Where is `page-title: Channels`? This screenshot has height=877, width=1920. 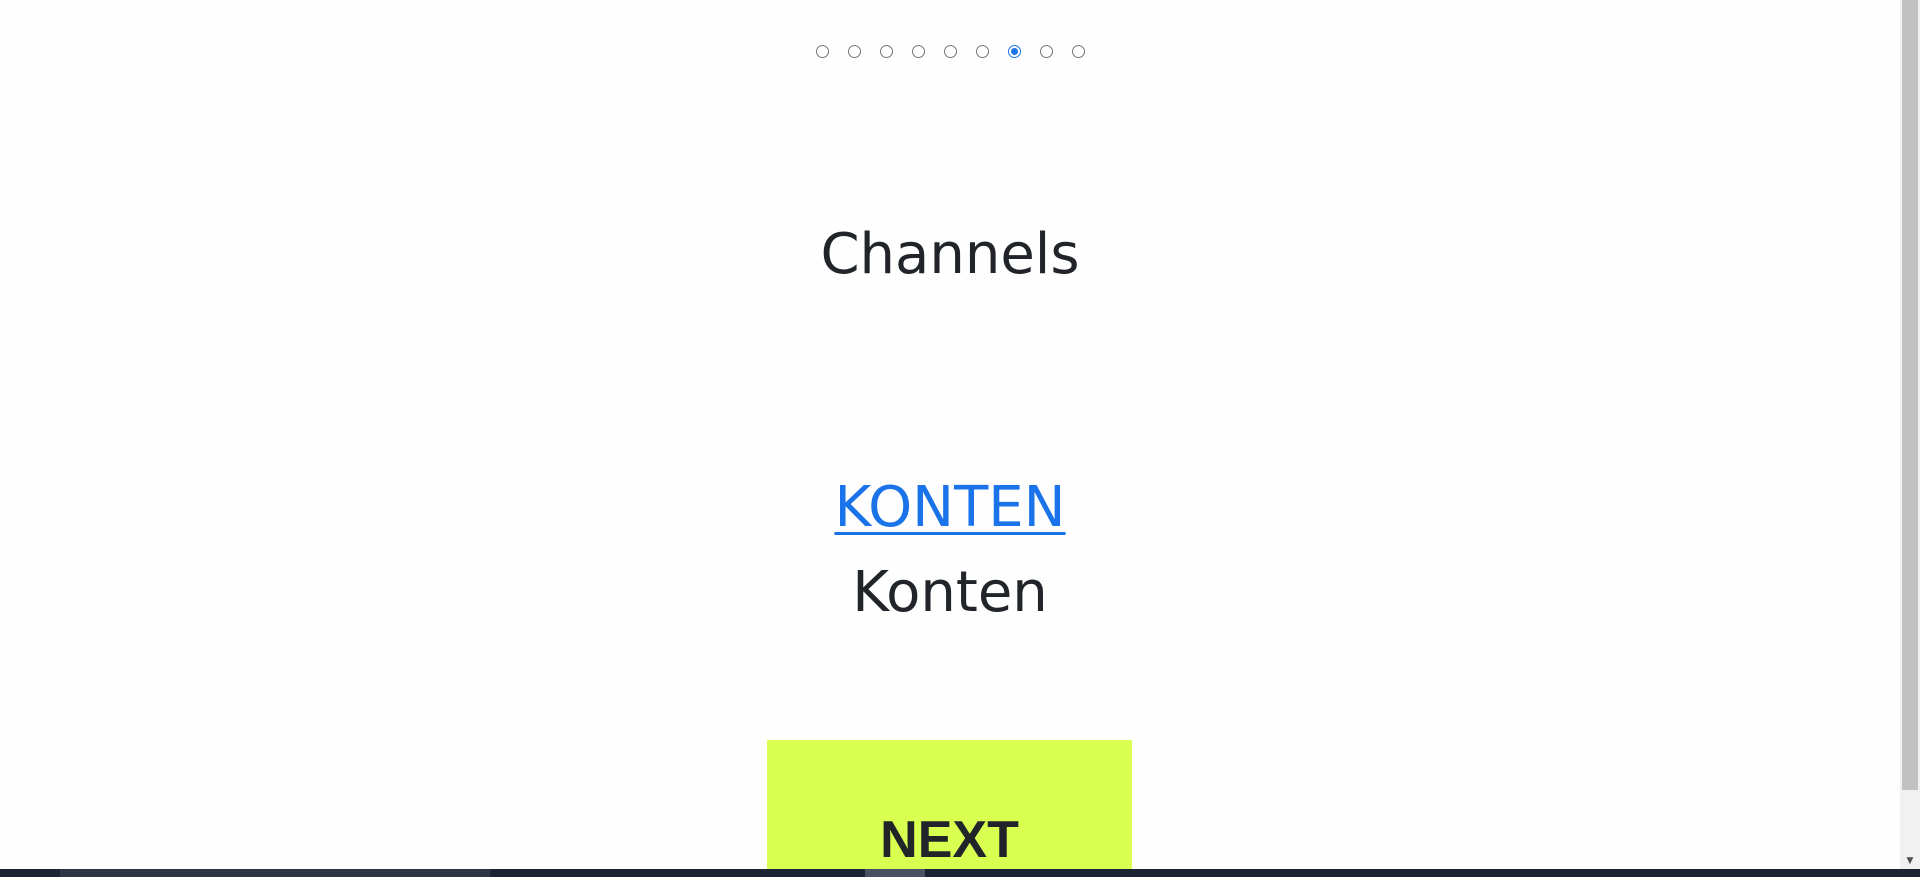
page-title: Channels is located at coordinates (950, 254).